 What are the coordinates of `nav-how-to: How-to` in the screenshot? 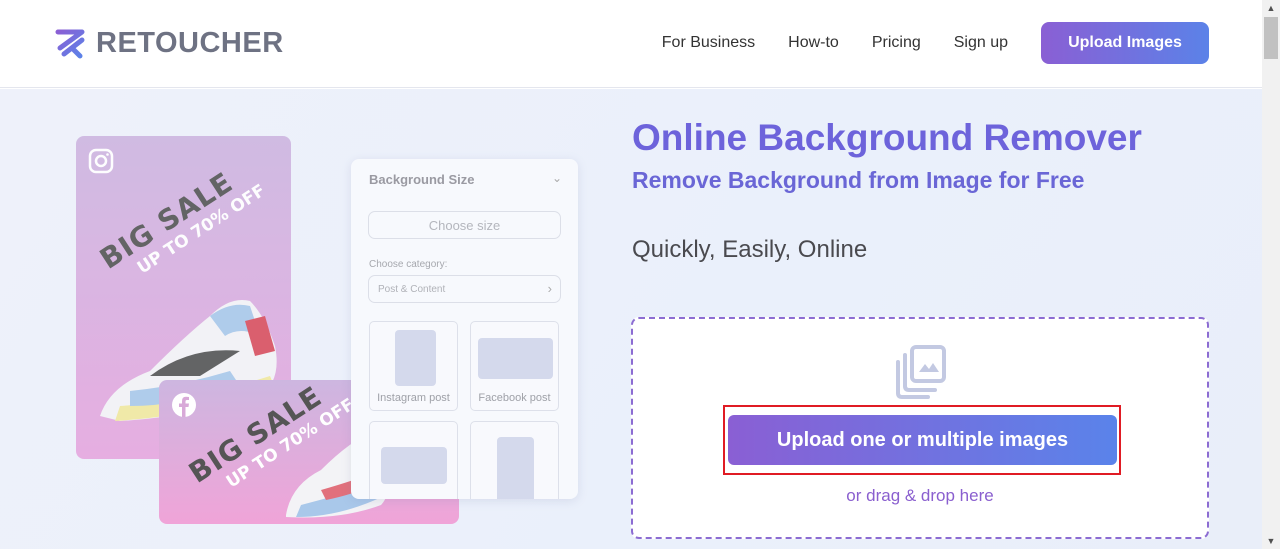 It's located at (813, 43).